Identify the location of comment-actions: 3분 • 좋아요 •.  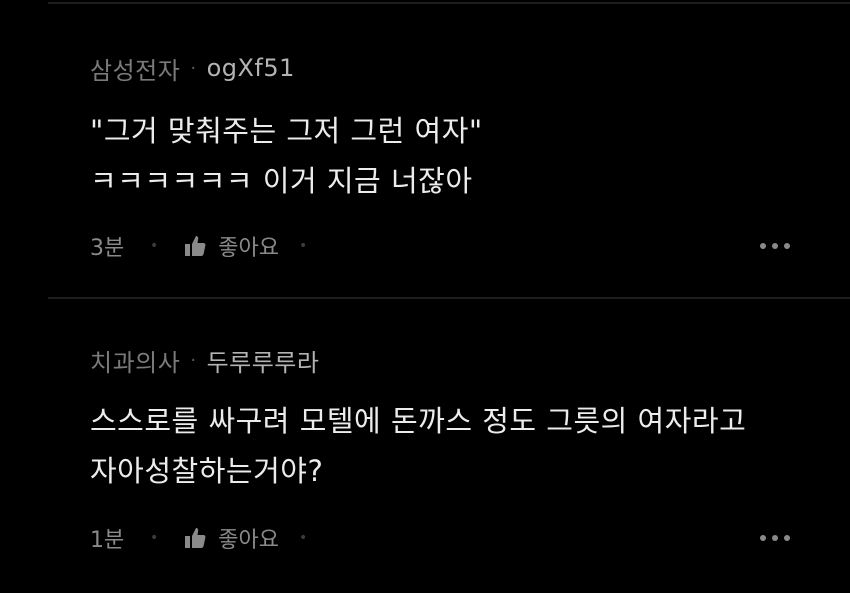
(440, 246).